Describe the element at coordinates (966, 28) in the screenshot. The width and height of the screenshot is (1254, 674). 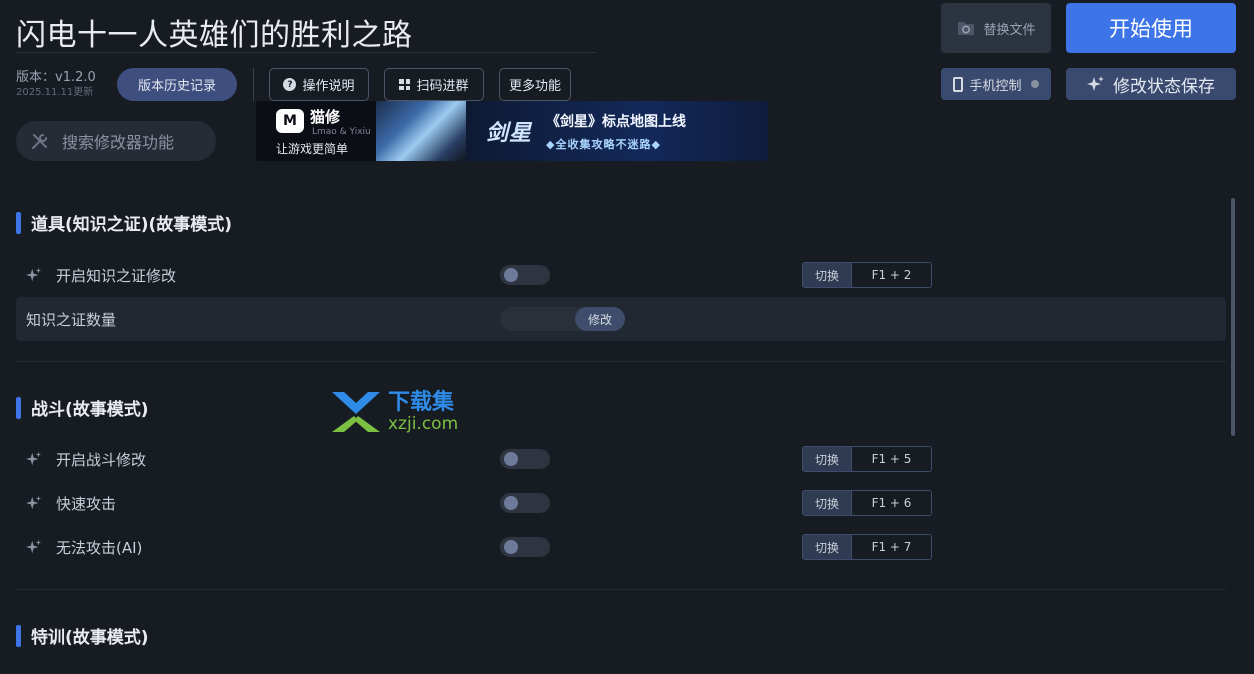
I see `file-swap-icon` at that location.